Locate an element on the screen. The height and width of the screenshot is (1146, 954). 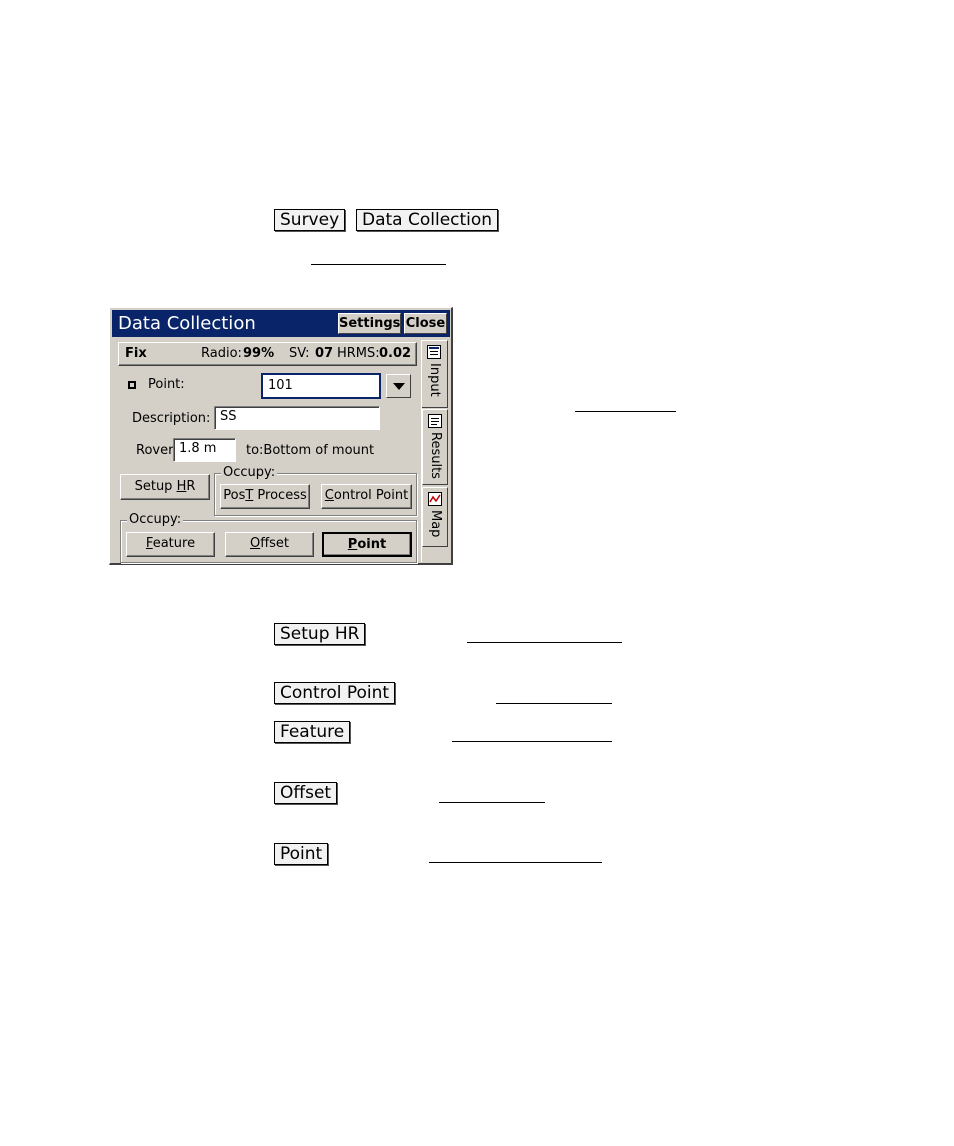
sv-label: SV: is located at coordinates (299, 353).